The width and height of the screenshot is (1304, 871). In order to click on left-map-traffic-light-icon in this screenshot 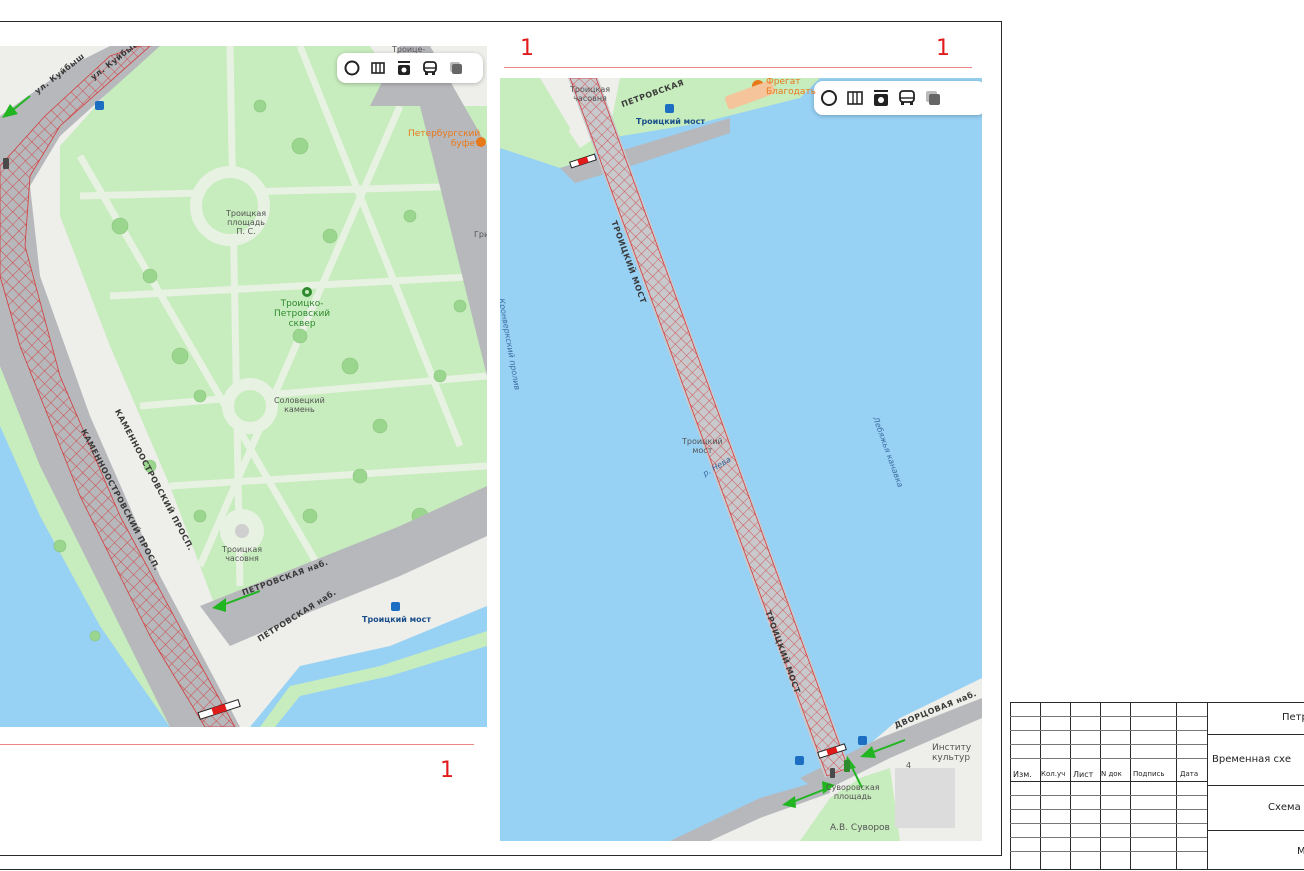, I will do `click(6, 163)`.